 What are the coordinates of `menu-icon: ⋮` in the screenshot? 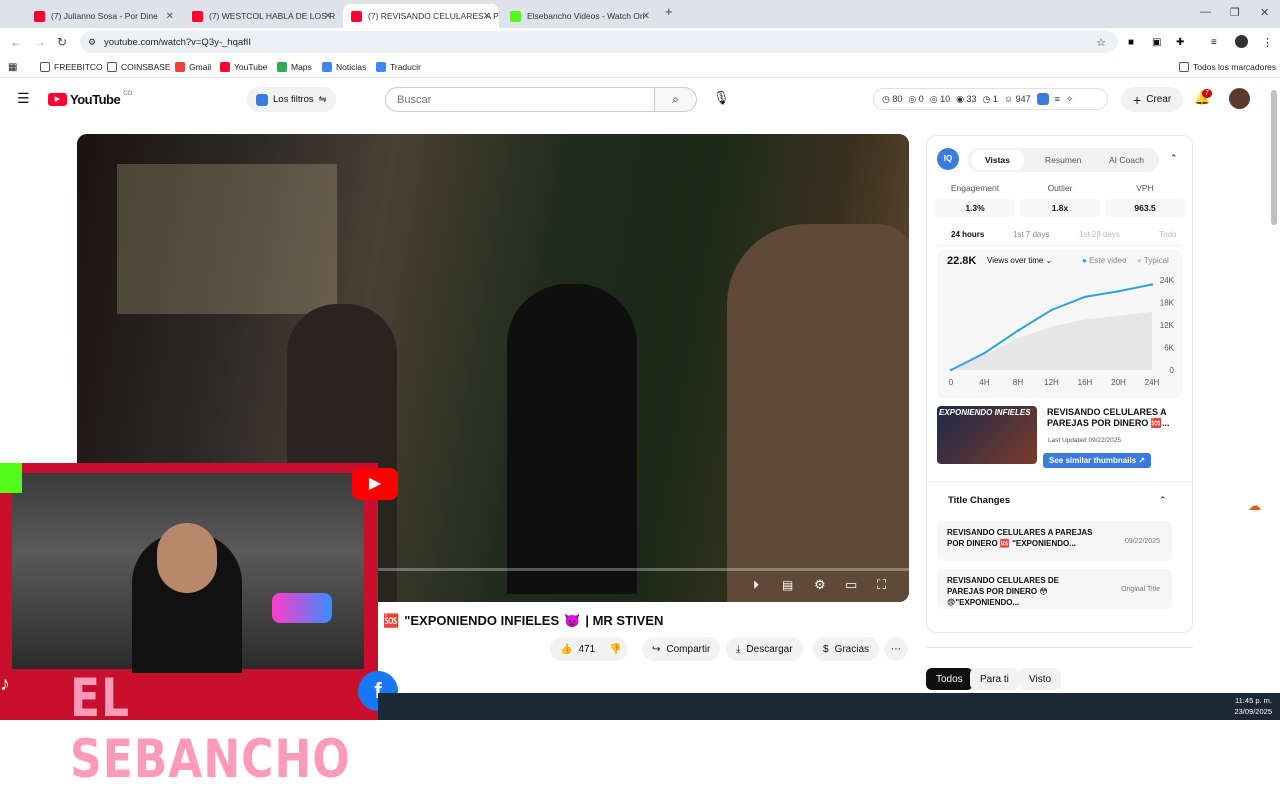 It's located at (1267, 42).